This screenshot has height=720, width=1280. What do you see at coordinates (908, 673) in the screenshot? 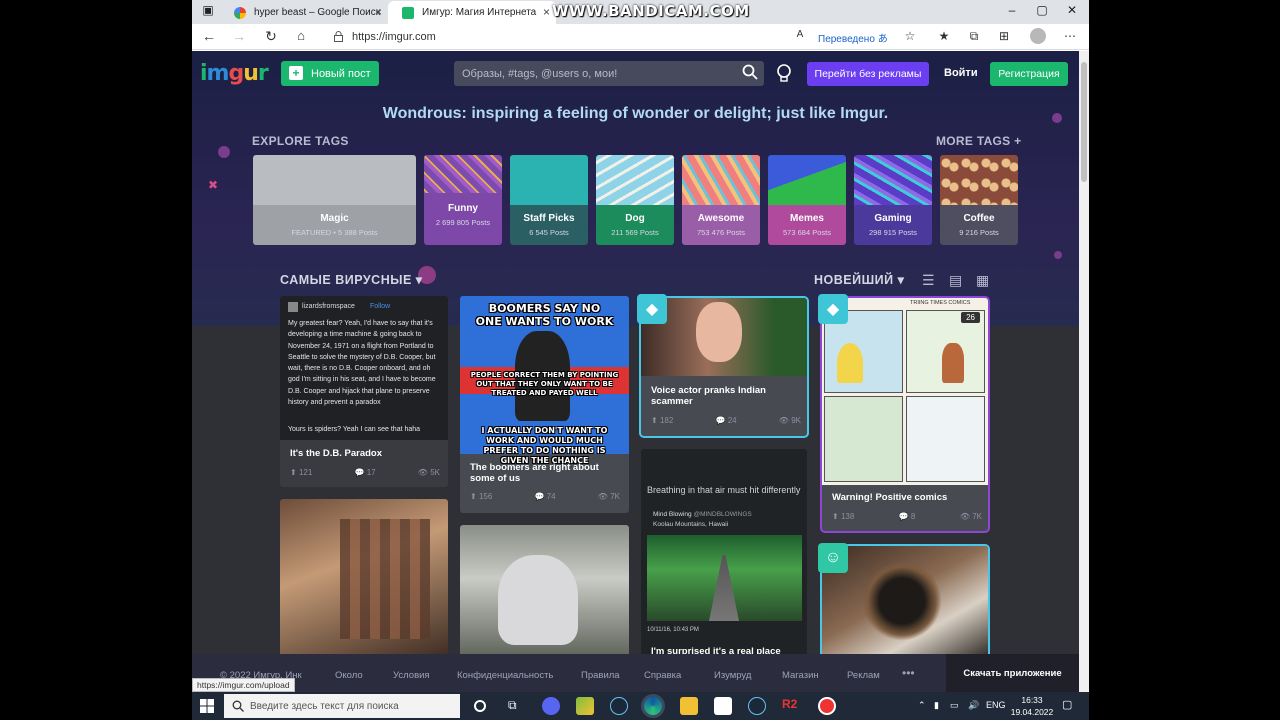
I see `footer-more-icon: •••` at bounding box center [908, 673].